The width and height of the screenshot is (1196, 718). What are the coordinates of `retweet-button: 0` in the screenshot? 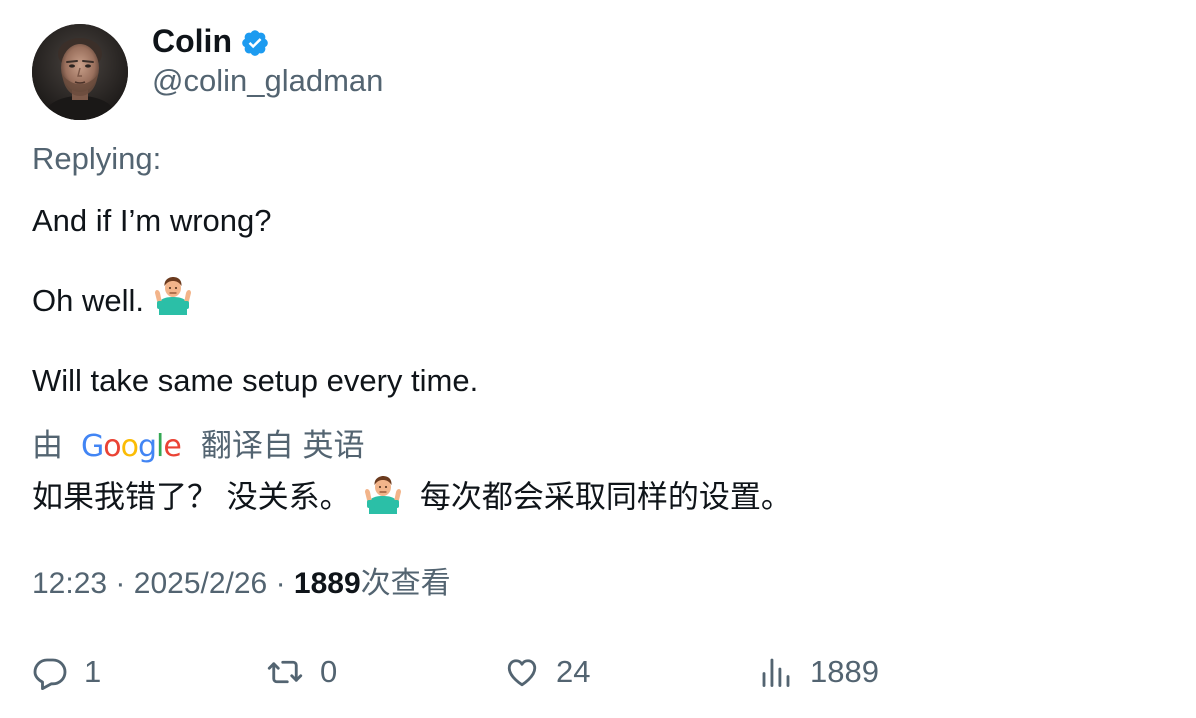 It's located at (301, 672).